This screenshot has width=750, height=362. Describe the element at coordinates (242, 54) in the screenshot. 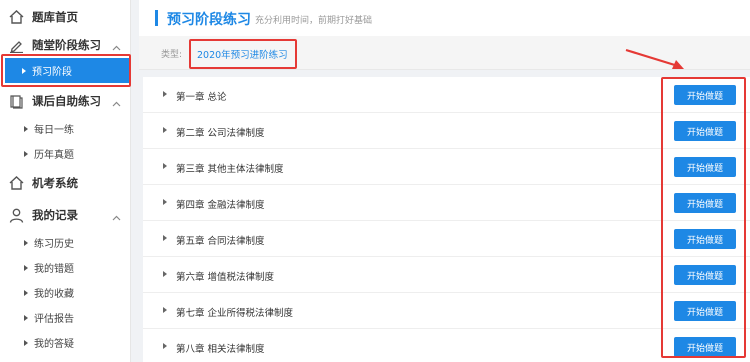

I see `type-filter-option: 2020年预习进阶练习` at that location.